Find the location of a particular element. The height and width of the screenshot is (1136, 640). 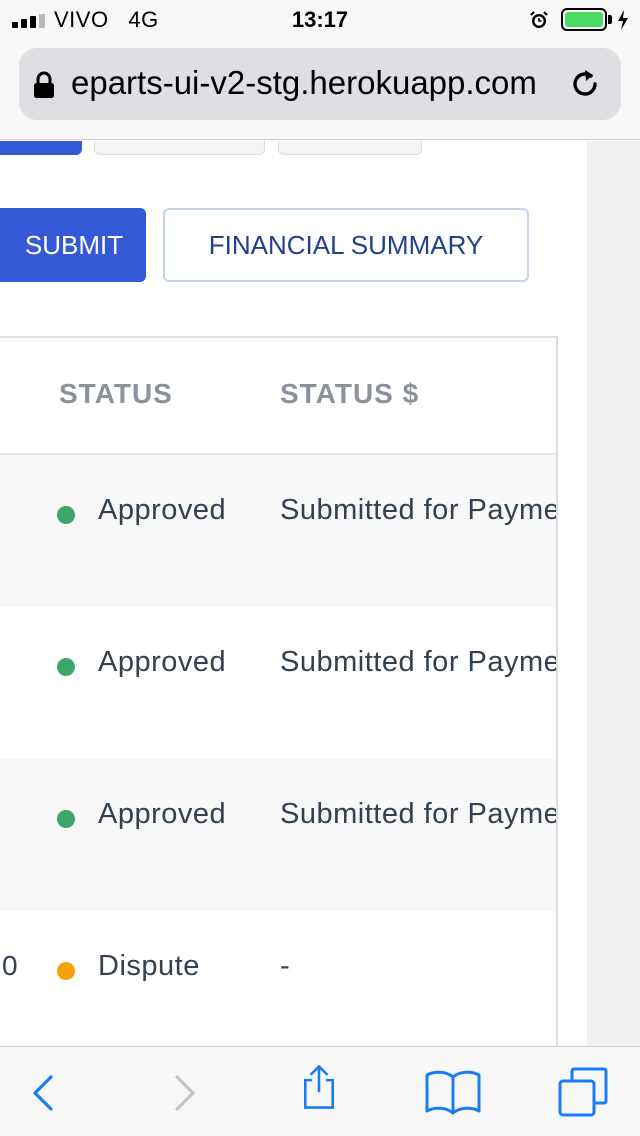

browser-chrome: eparts-ui-v2-stg.herokuapp.com is located at coordinates (320, 90).